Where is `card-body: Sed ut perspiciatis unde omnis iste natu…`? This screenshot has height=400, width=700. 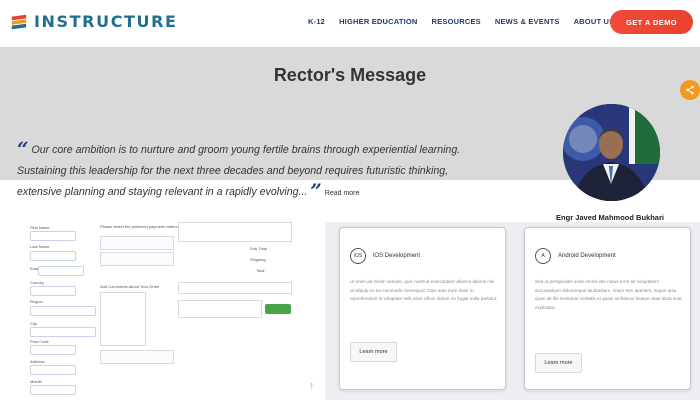
card-body: Sed ut perspiciatis unde omnis iste natu… is located at coordinates (608, 294).